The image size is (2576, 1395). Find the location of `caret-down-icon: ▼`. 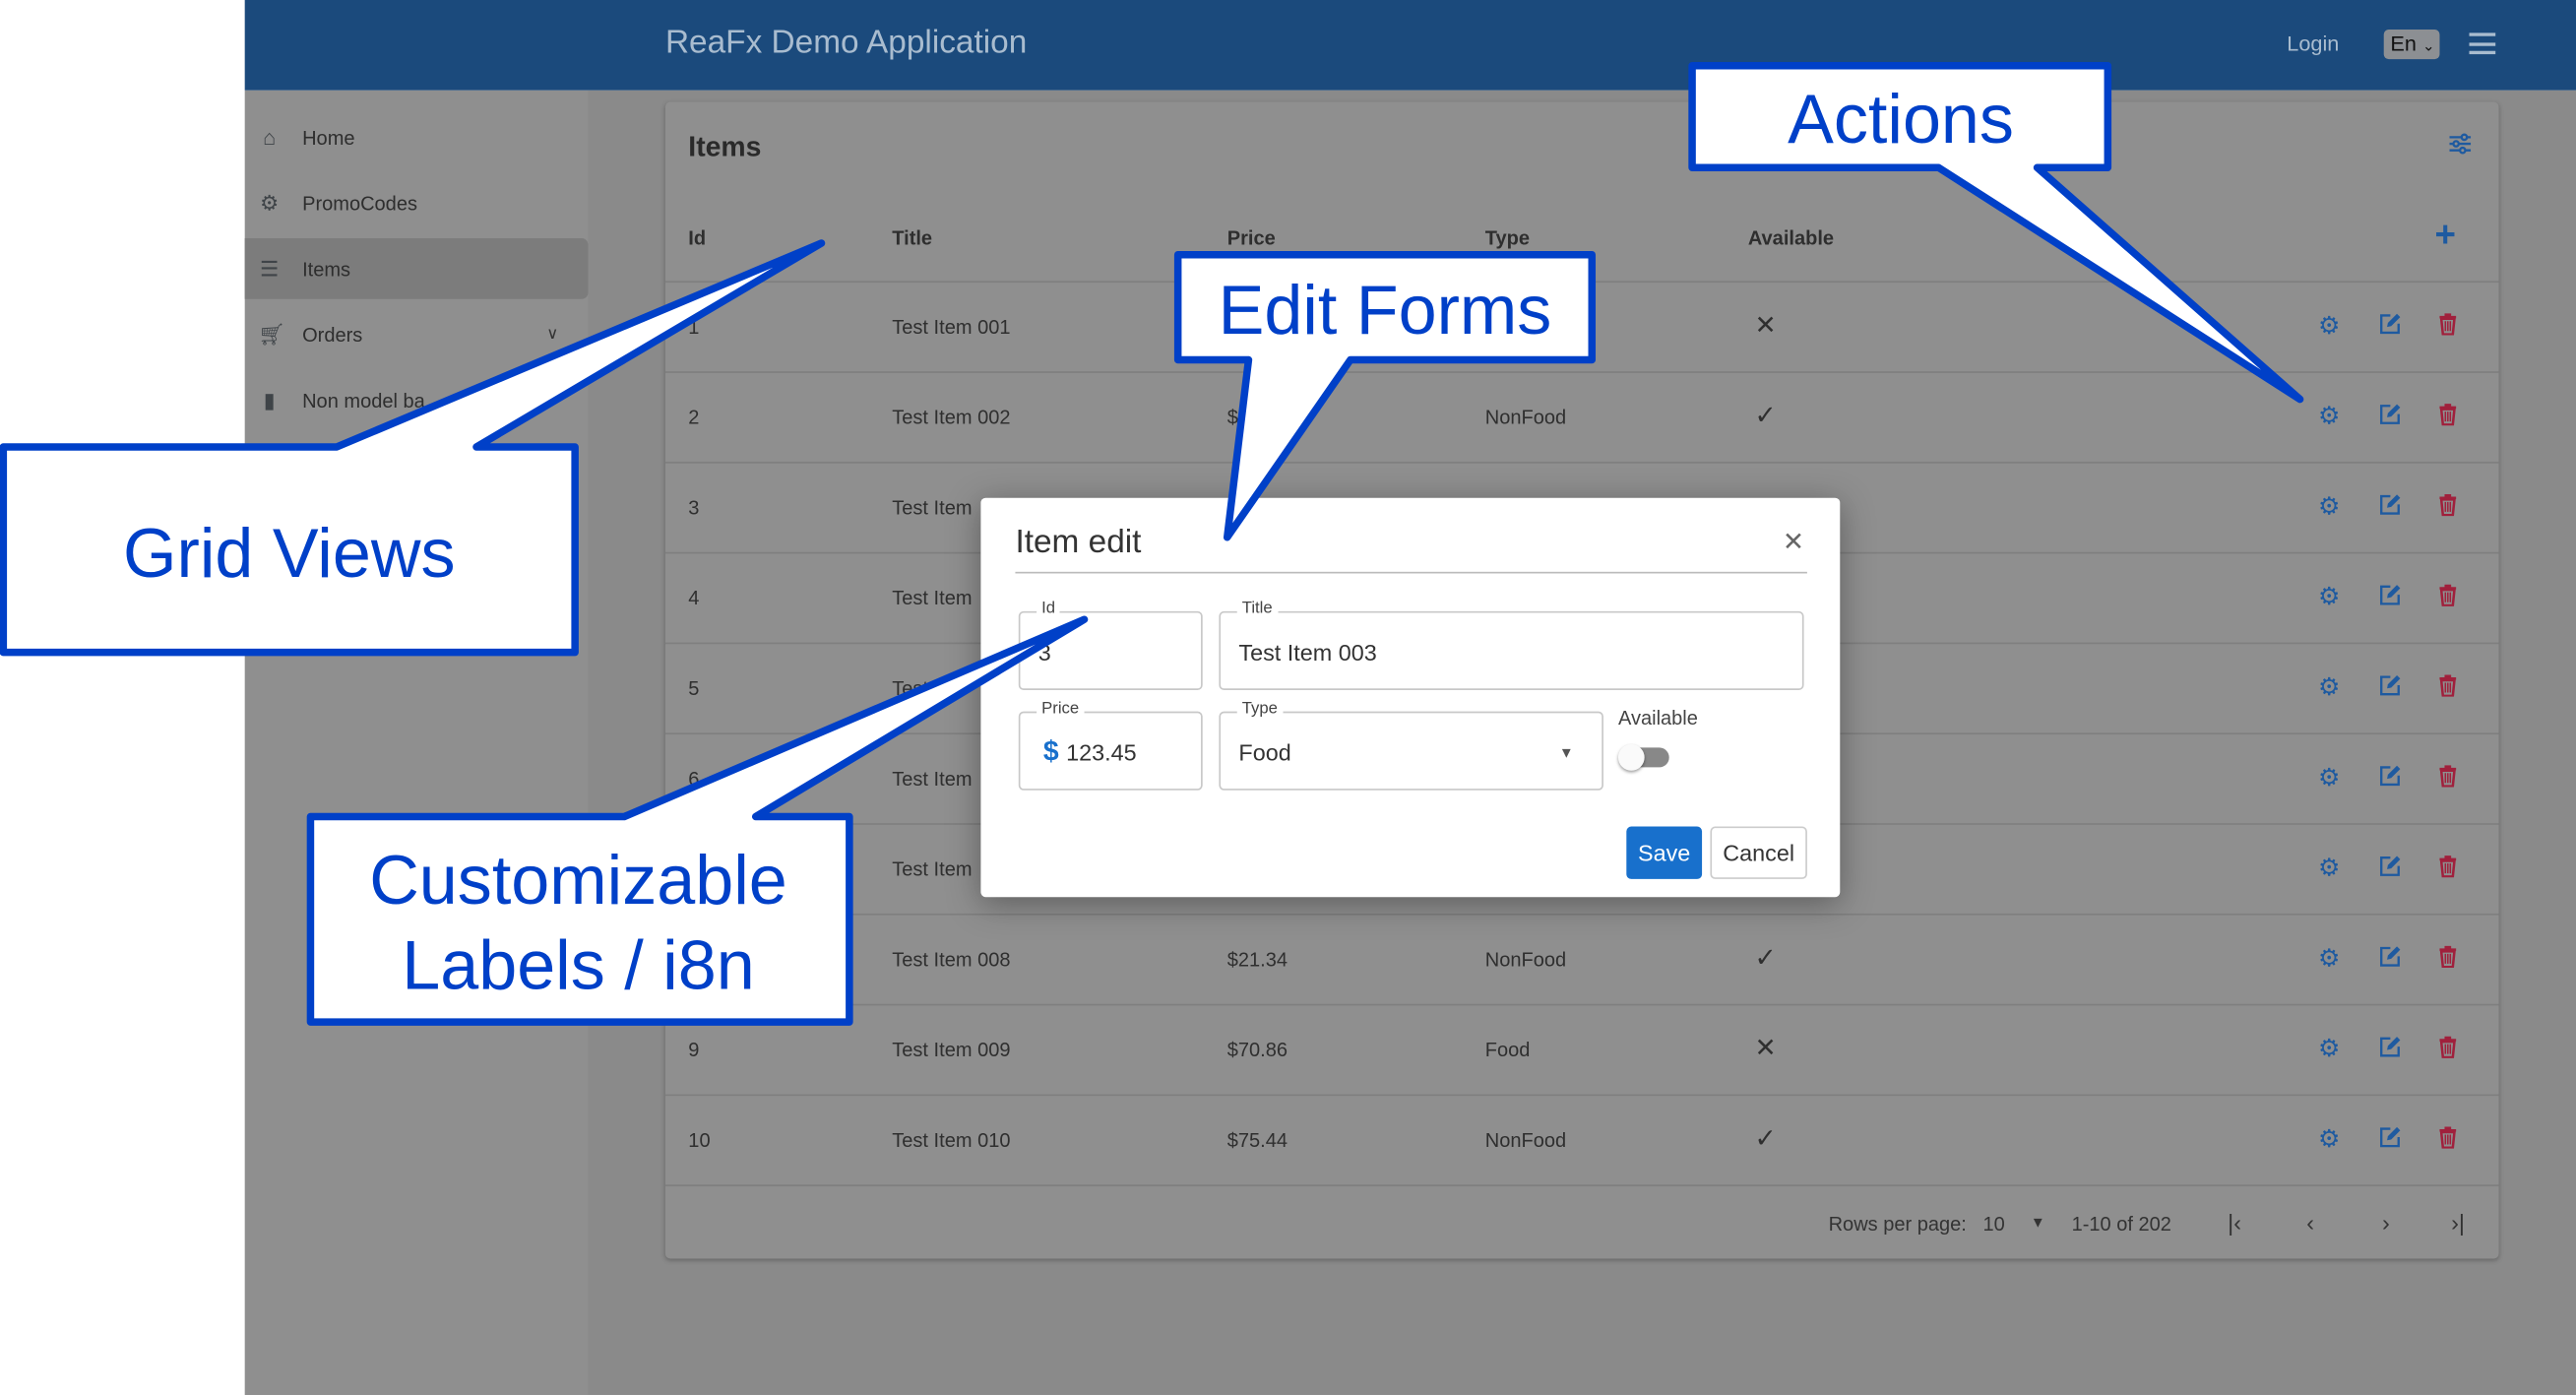

caret-down-icon: ▼ is located at coordinates (2038, 1222).